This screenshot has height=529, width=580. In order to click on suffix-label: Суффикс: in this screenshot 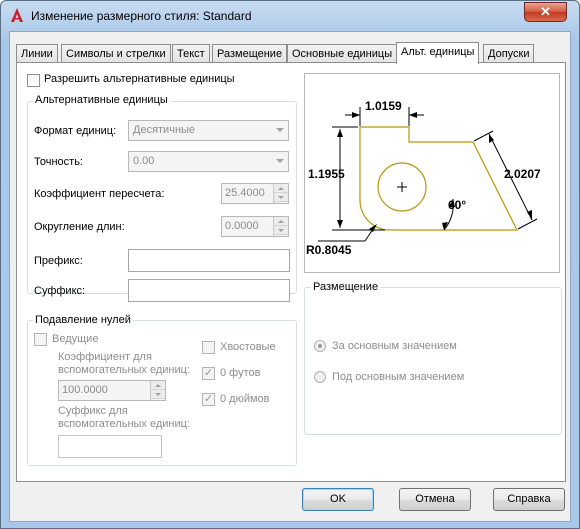, I will do `click(60, 291)`.